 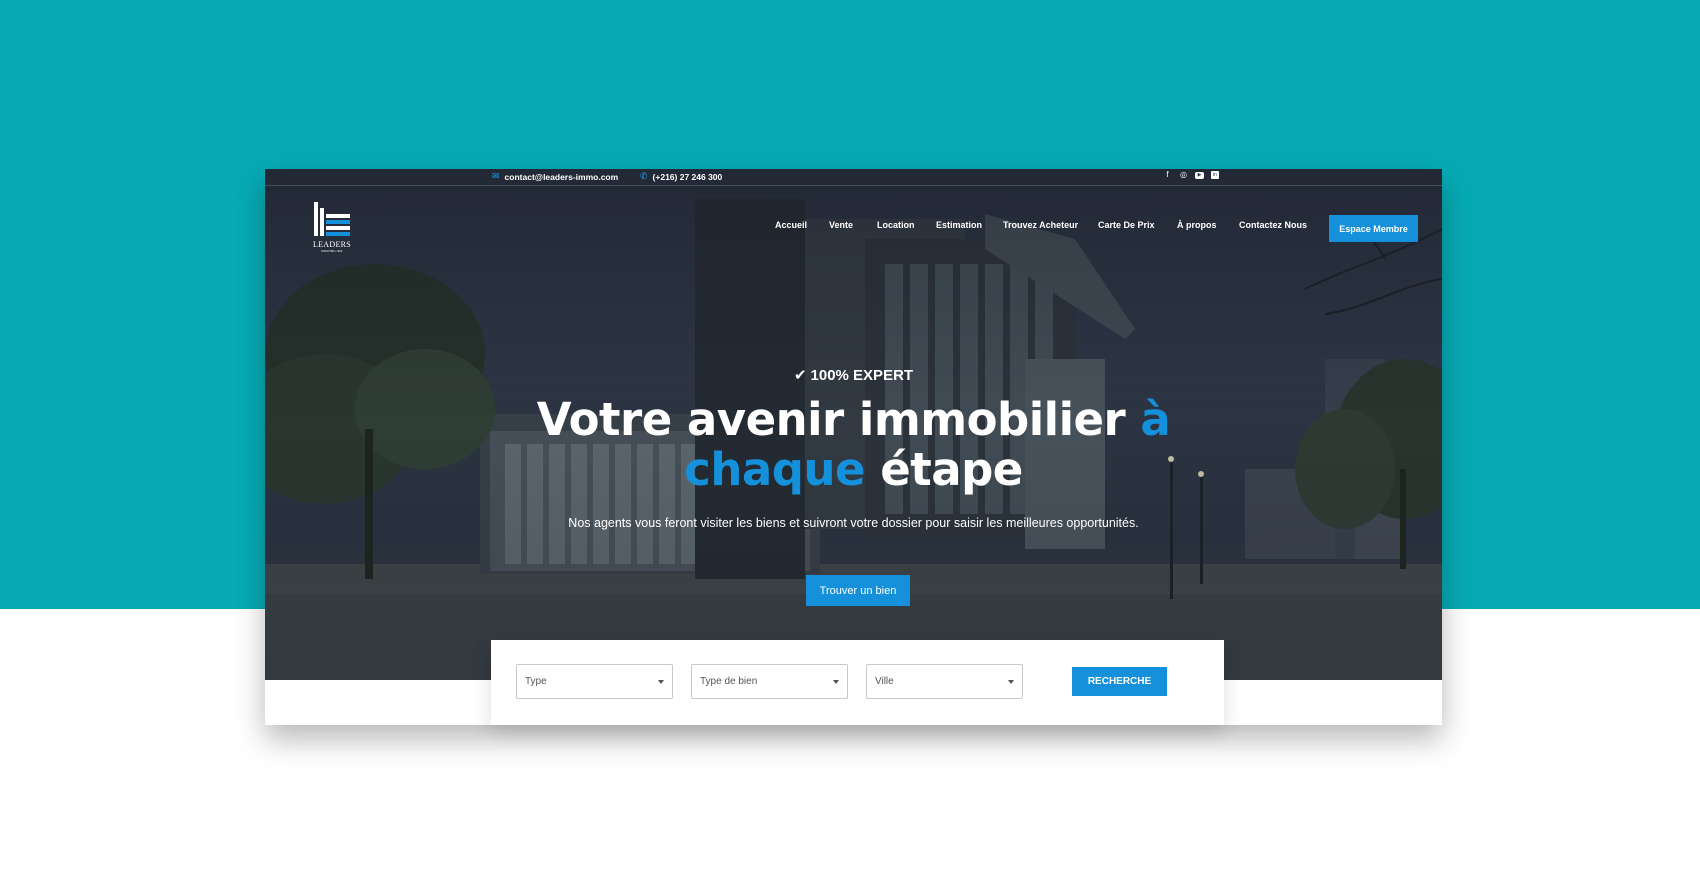 I want to click on headline-accent2: chaque, so click(x=775, y=469).